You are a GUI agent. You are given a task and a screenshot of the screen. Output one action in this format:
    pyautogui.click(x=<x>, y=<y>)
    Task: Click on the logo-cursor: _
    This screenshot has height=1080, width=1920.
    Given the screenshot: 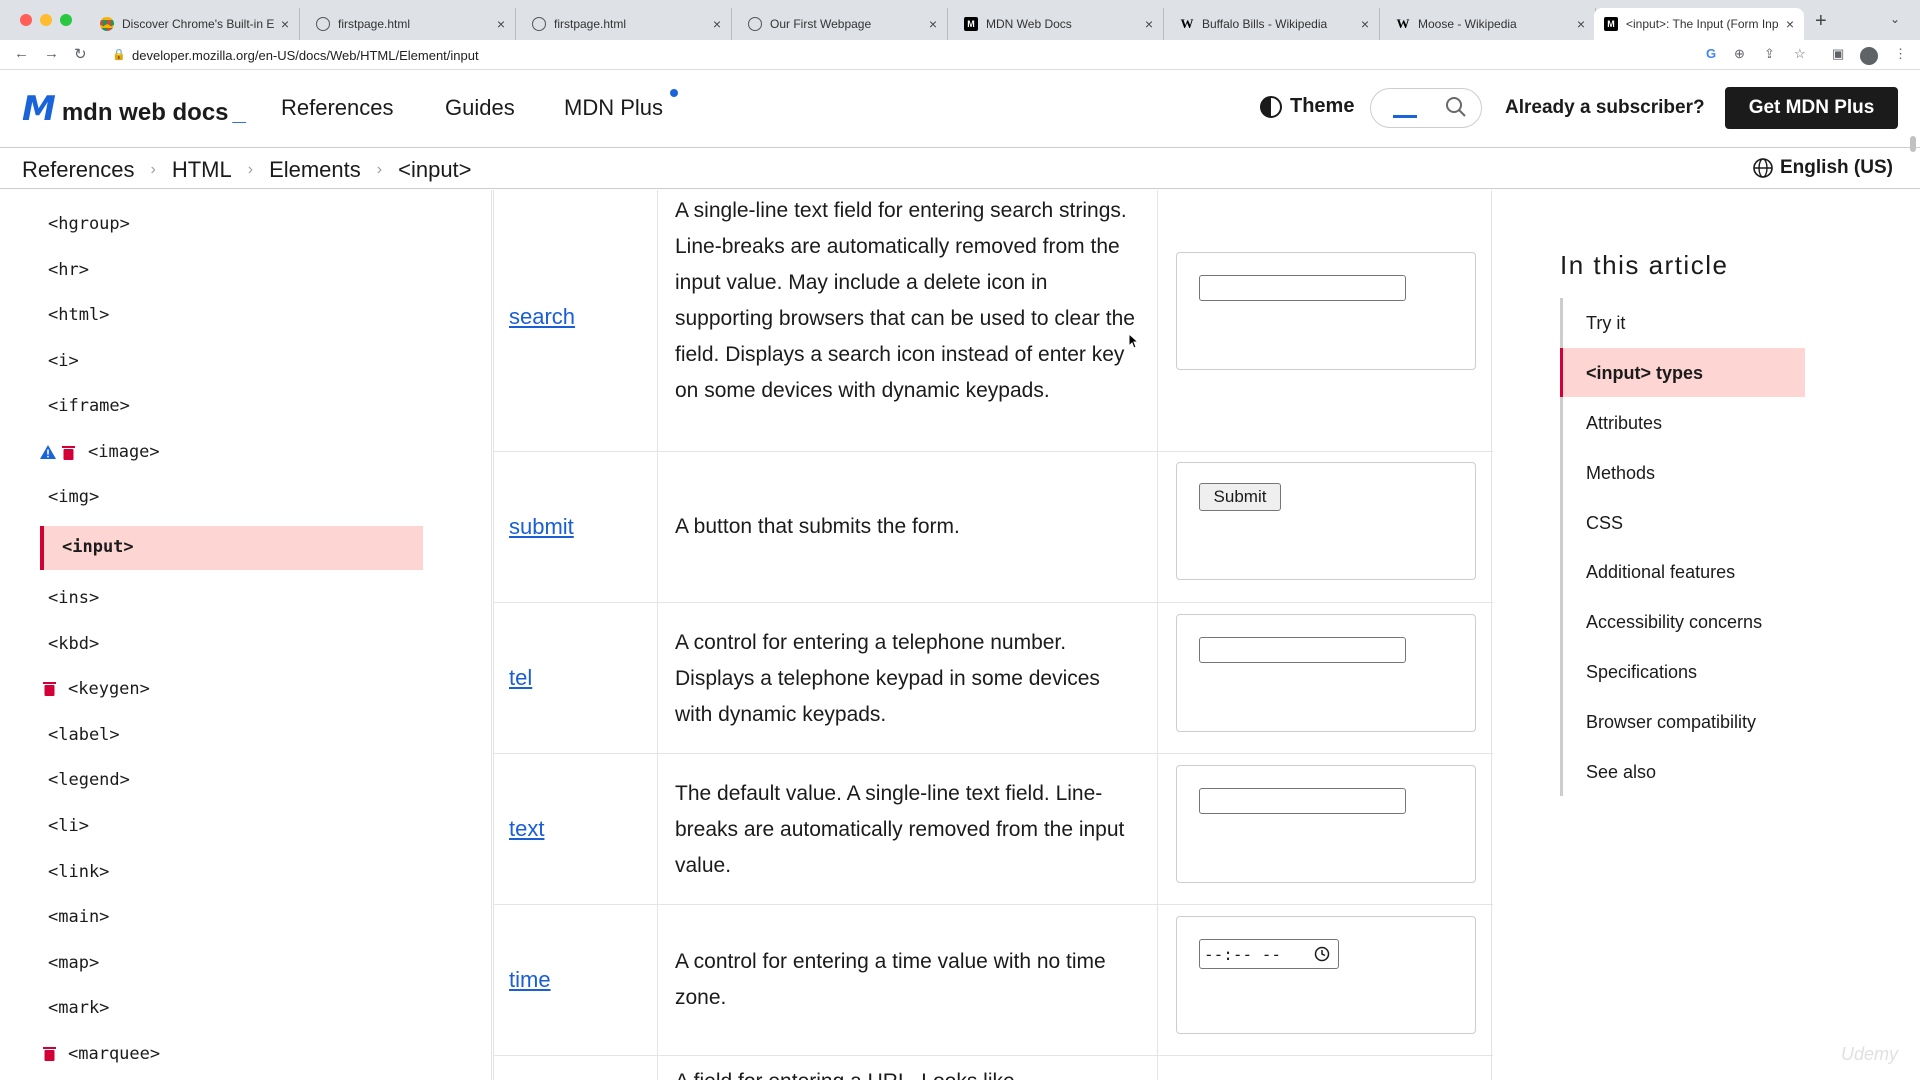 What is the action you would take?
    pyautogui.click(x=239, y=112)
    